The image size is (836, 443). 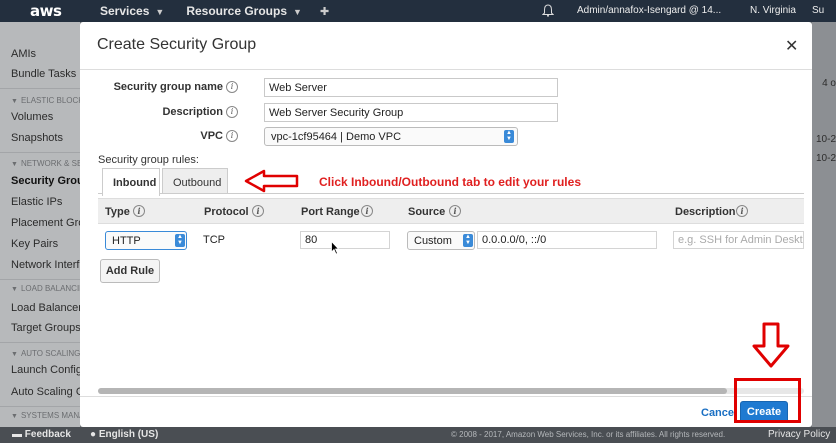 I want to click on description-label: Description, so click(x=192, y=112).